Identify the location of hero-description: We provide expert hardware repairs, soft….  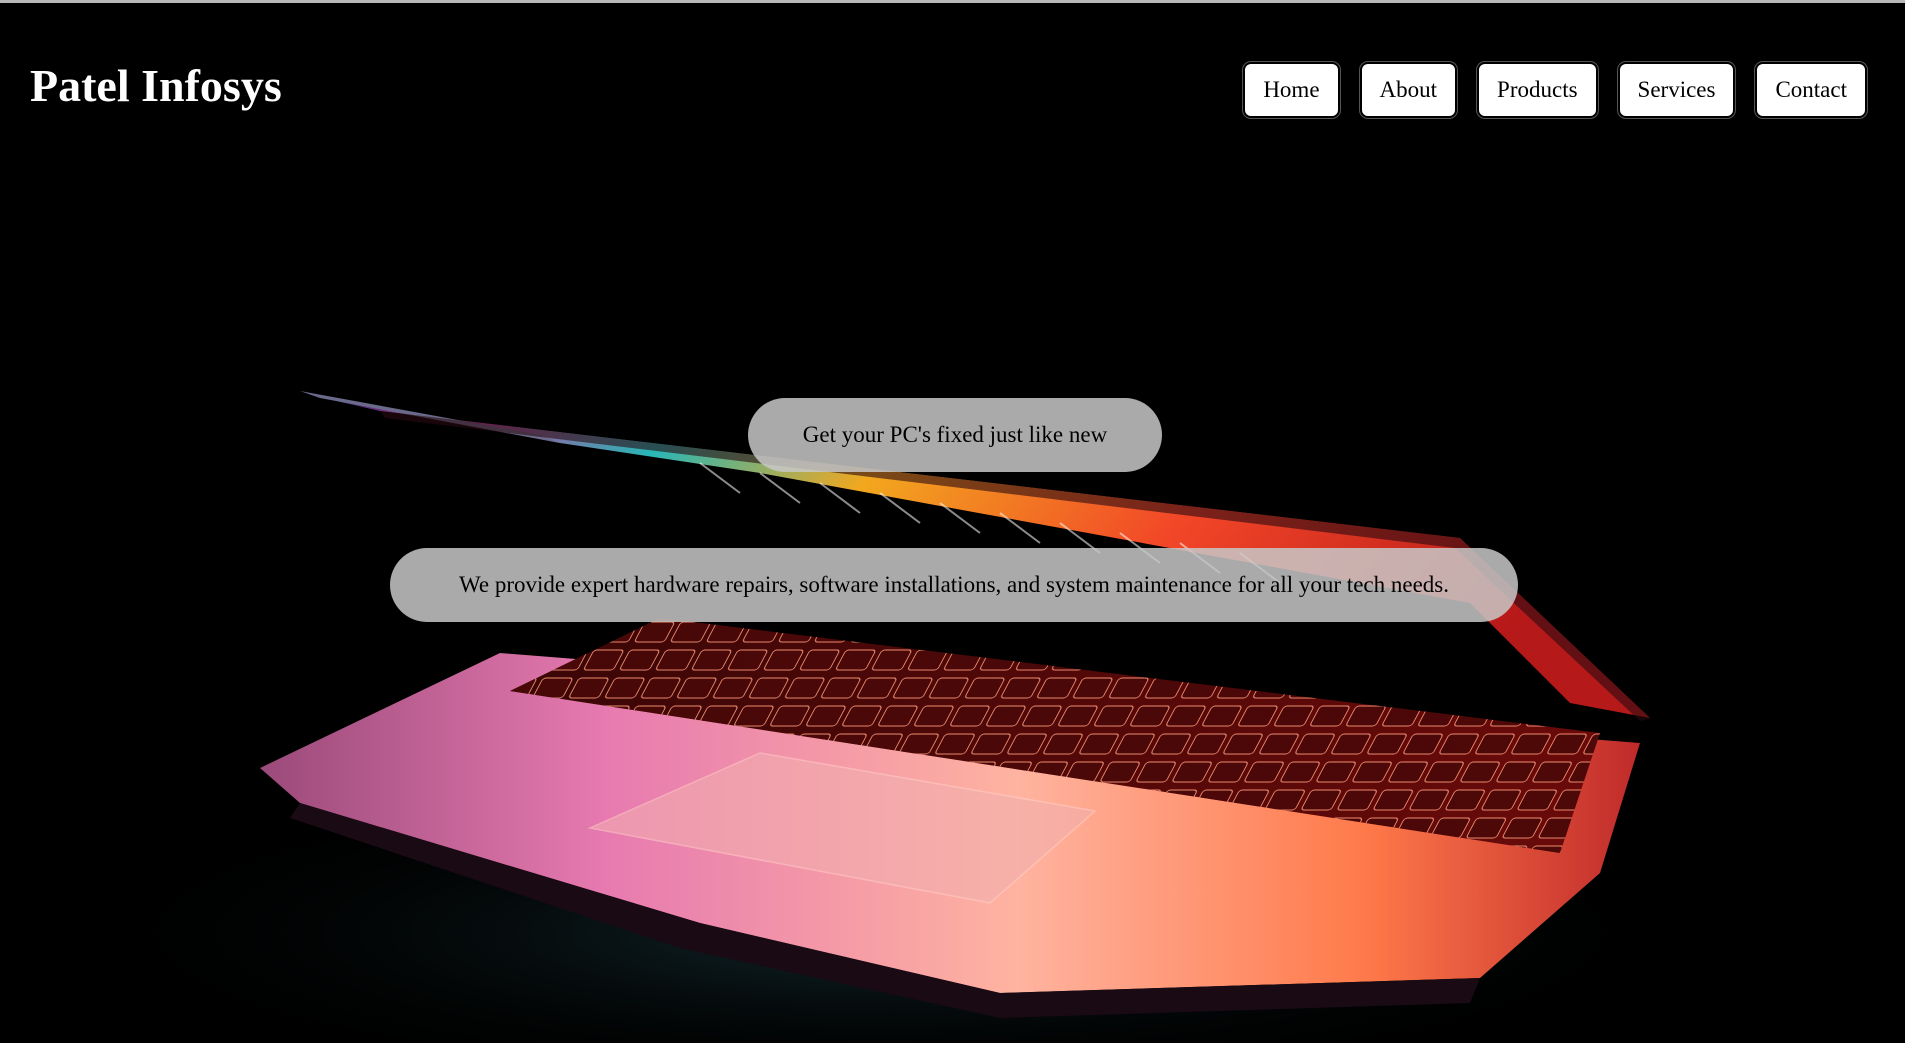
(954, 585).